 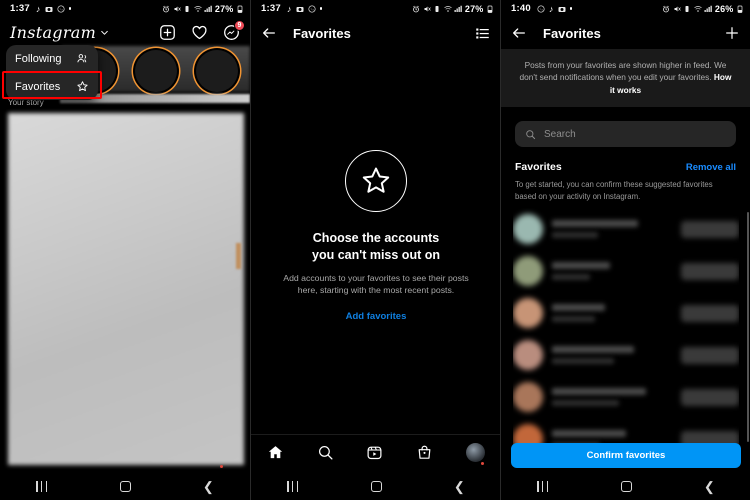 I want to click on suggested-accounts-list, so click(x=626, y=328).